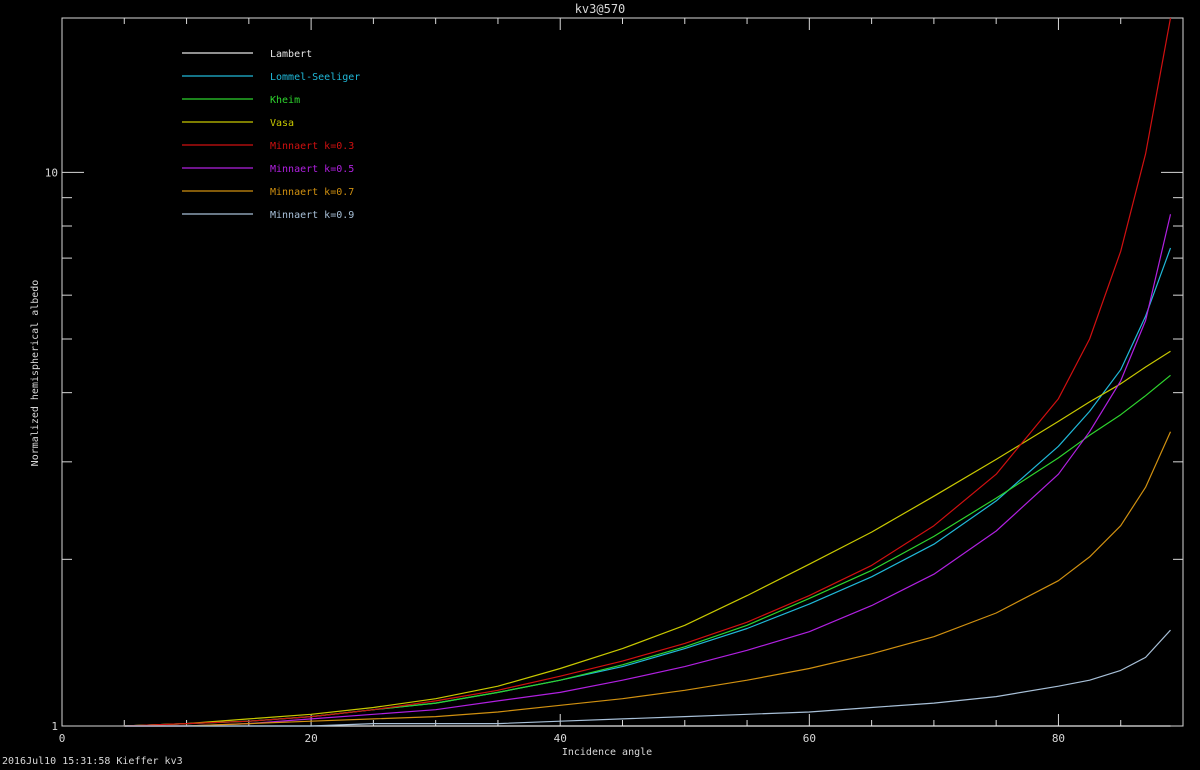 The width and height of the screenshot is (1200, 770). I want to click on x-axis-label: Incidence angle, so click(607, 752).